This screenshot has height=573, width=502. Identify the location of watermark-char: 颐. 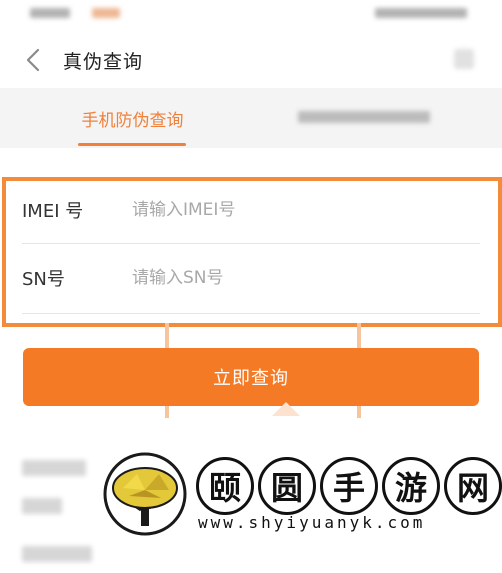
(225, 486).